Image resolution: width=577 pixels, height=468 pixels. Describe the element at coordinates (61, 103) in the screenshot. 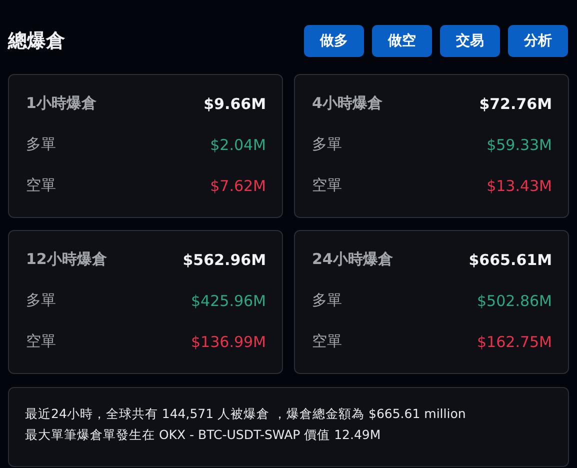

I see `stat-label: 1小時爆倉` at that location.